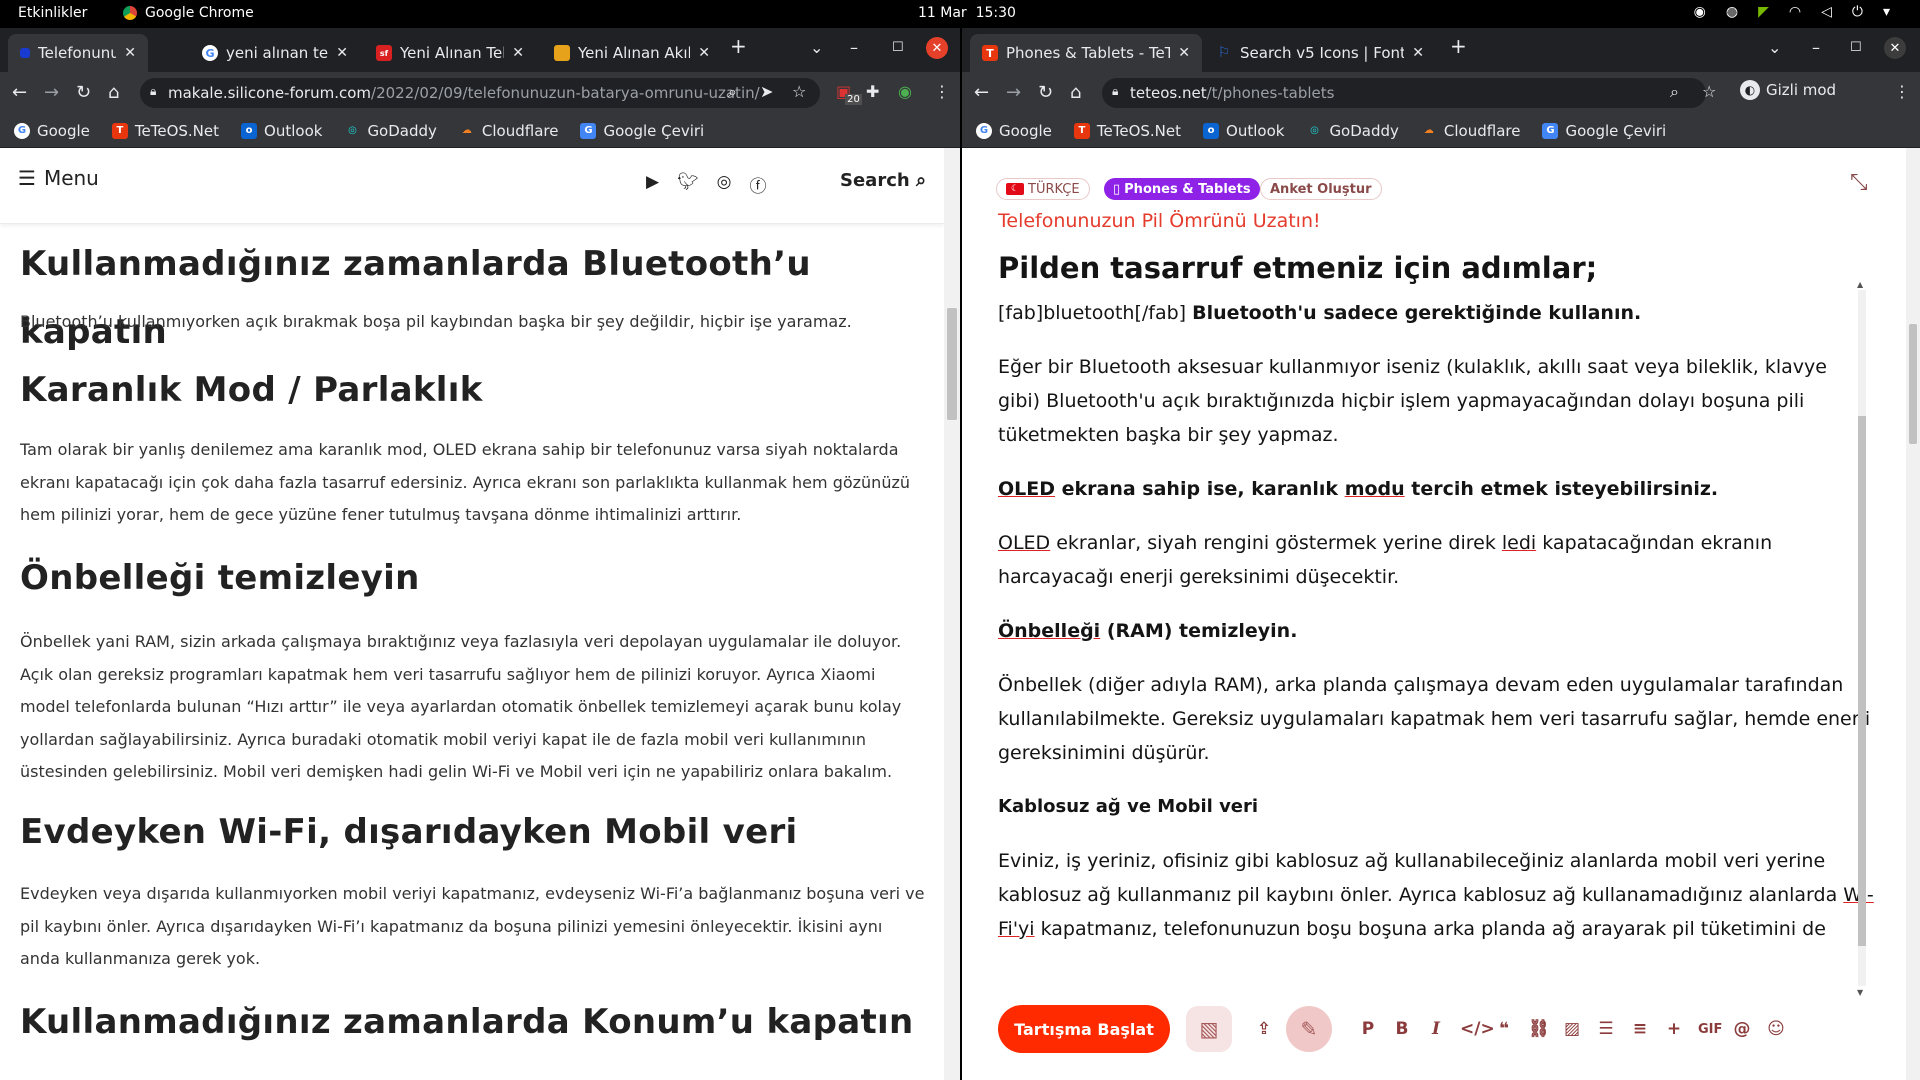  What do you see at coordinates (1732, 12) in the screenshot?
I see `steam-icon: ◍` at bounding box center [1732, 12].